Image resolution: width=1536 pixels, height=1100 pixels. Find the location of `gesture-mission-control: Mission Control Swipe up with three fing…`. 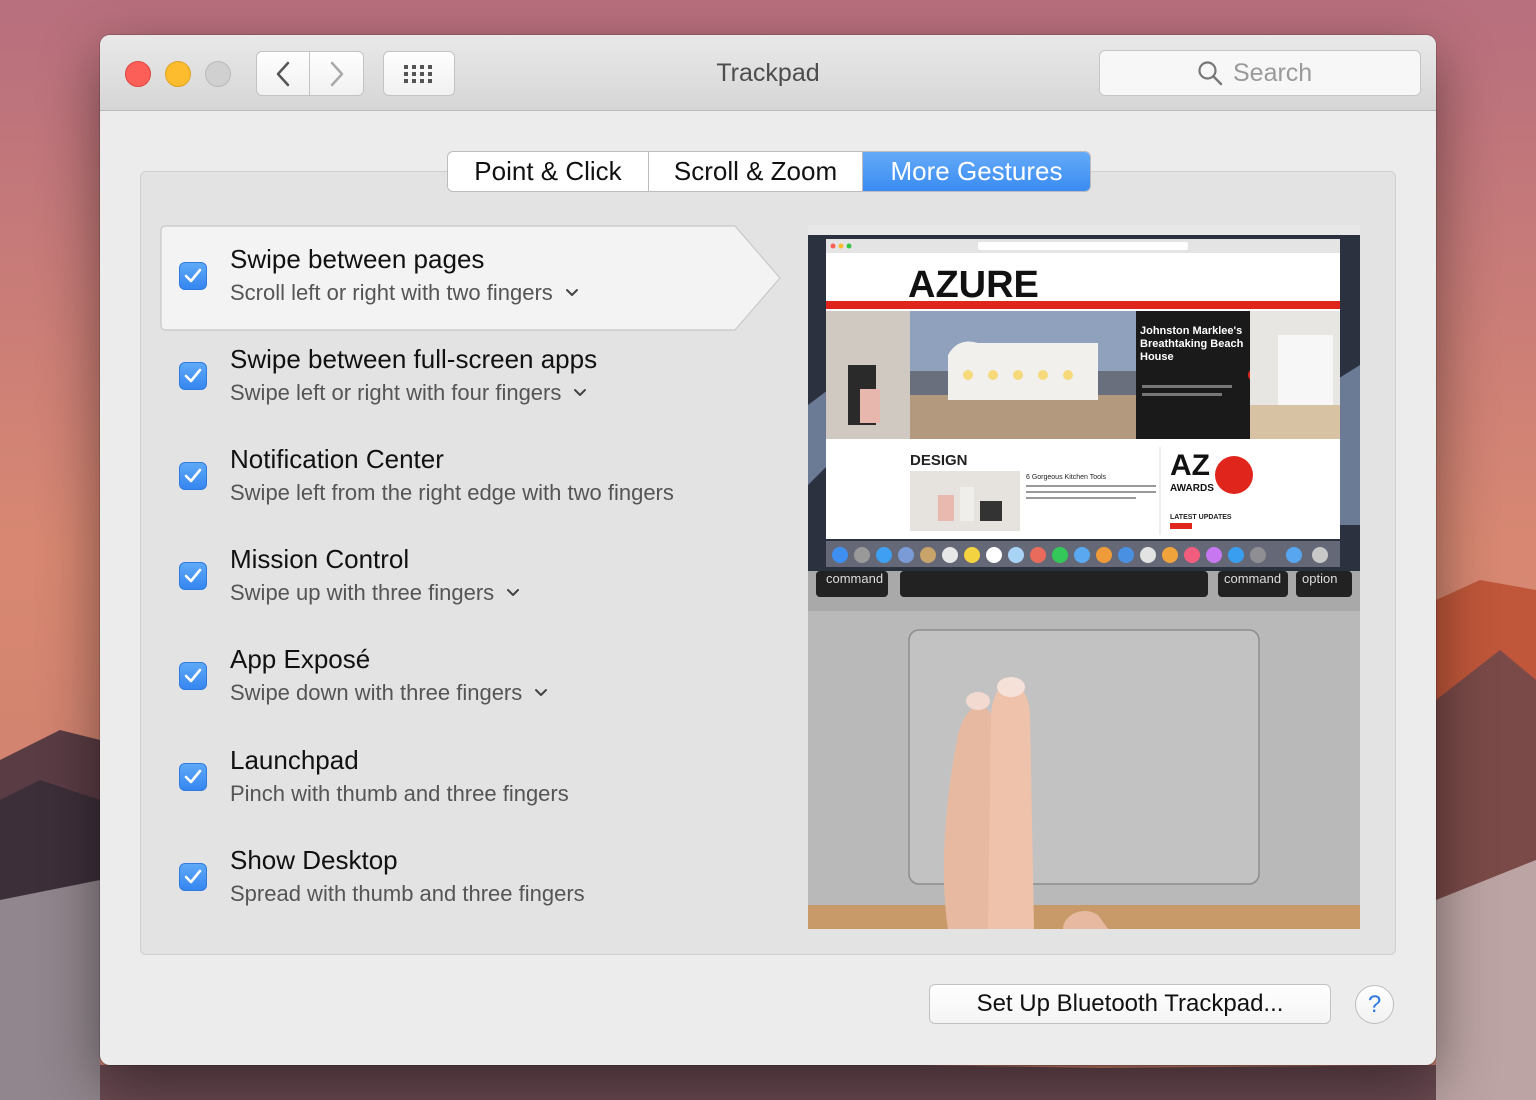

gesture-mission-control: Mission Control Swipe up with three fing… is located at coordinates (470, 578).